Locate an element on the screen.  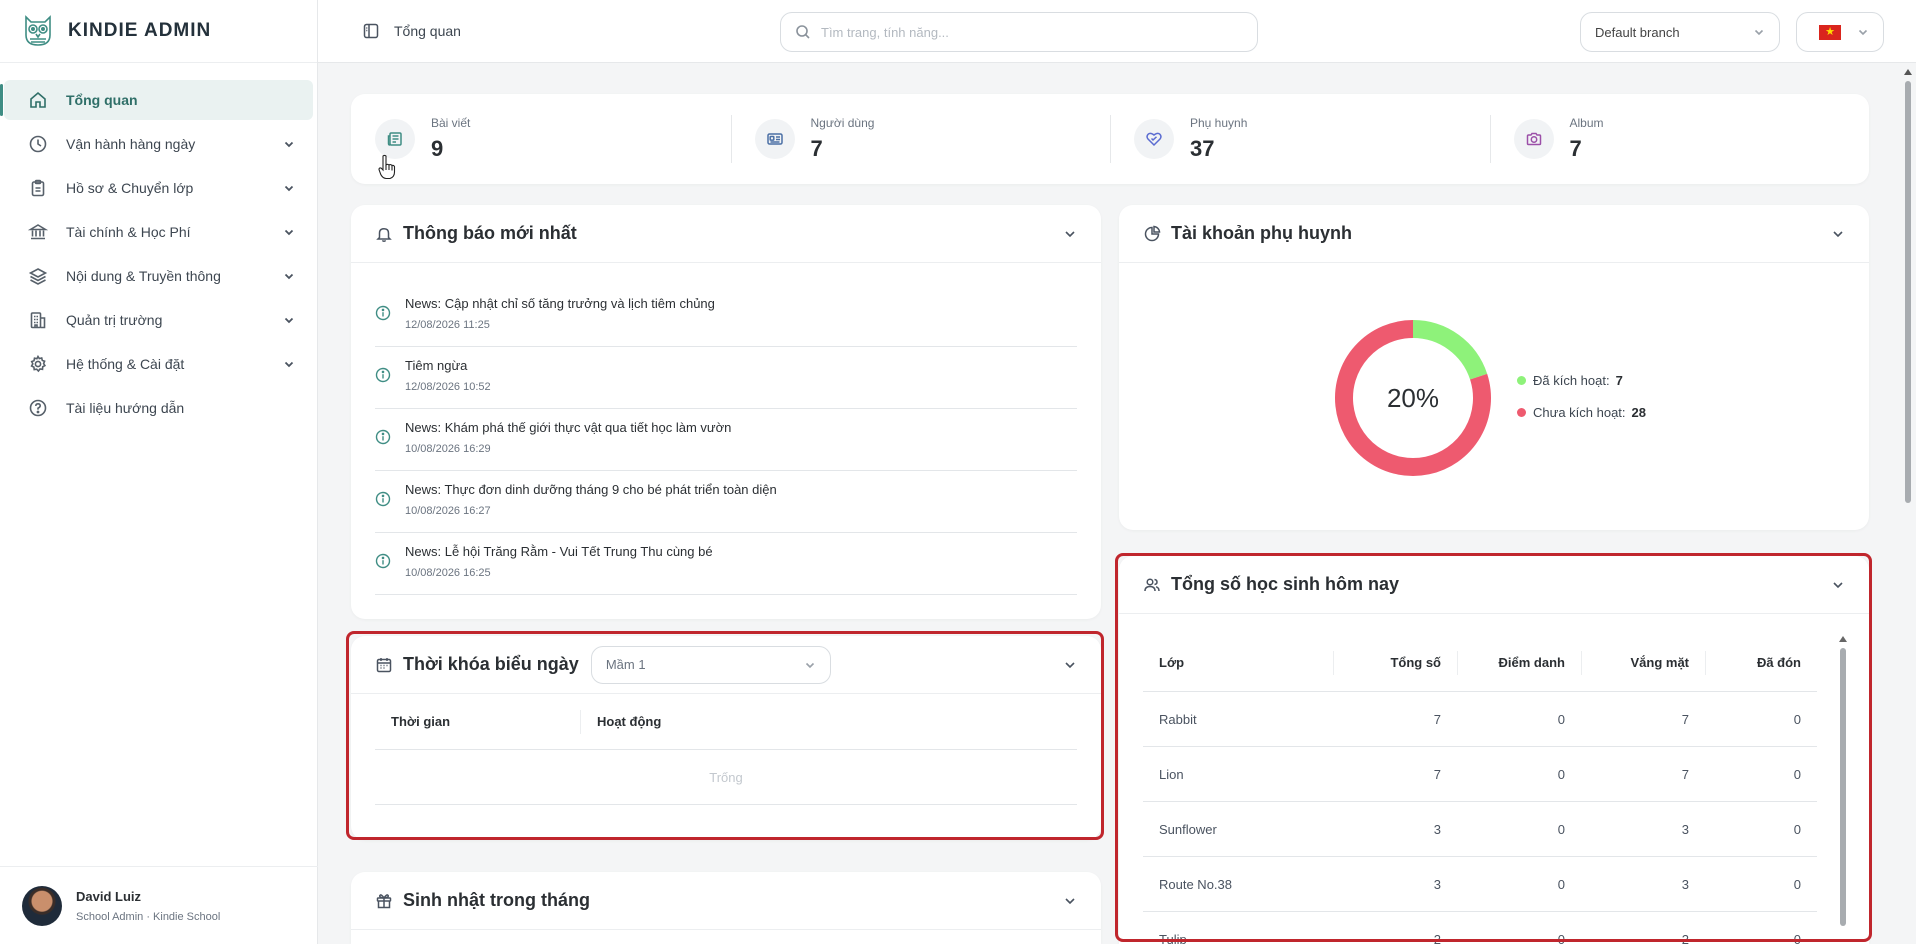
class-select: Mầm 1 is located at coordinates (710, 664).